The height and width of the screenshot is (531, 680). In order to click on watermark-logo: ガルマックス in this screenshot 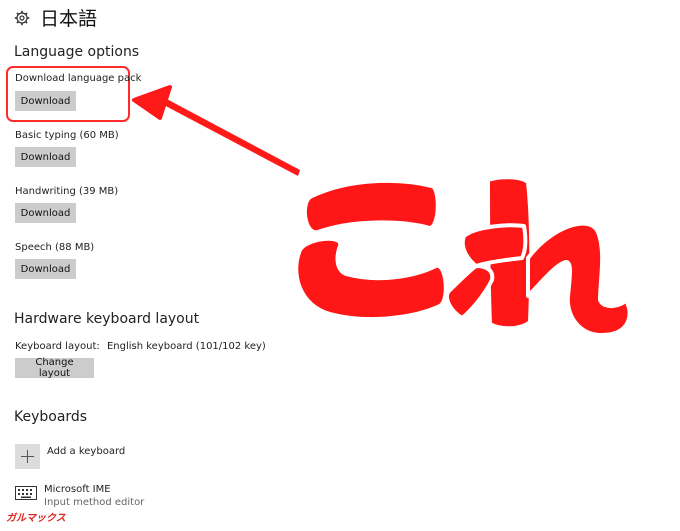, I will do `click(36, 518)`.